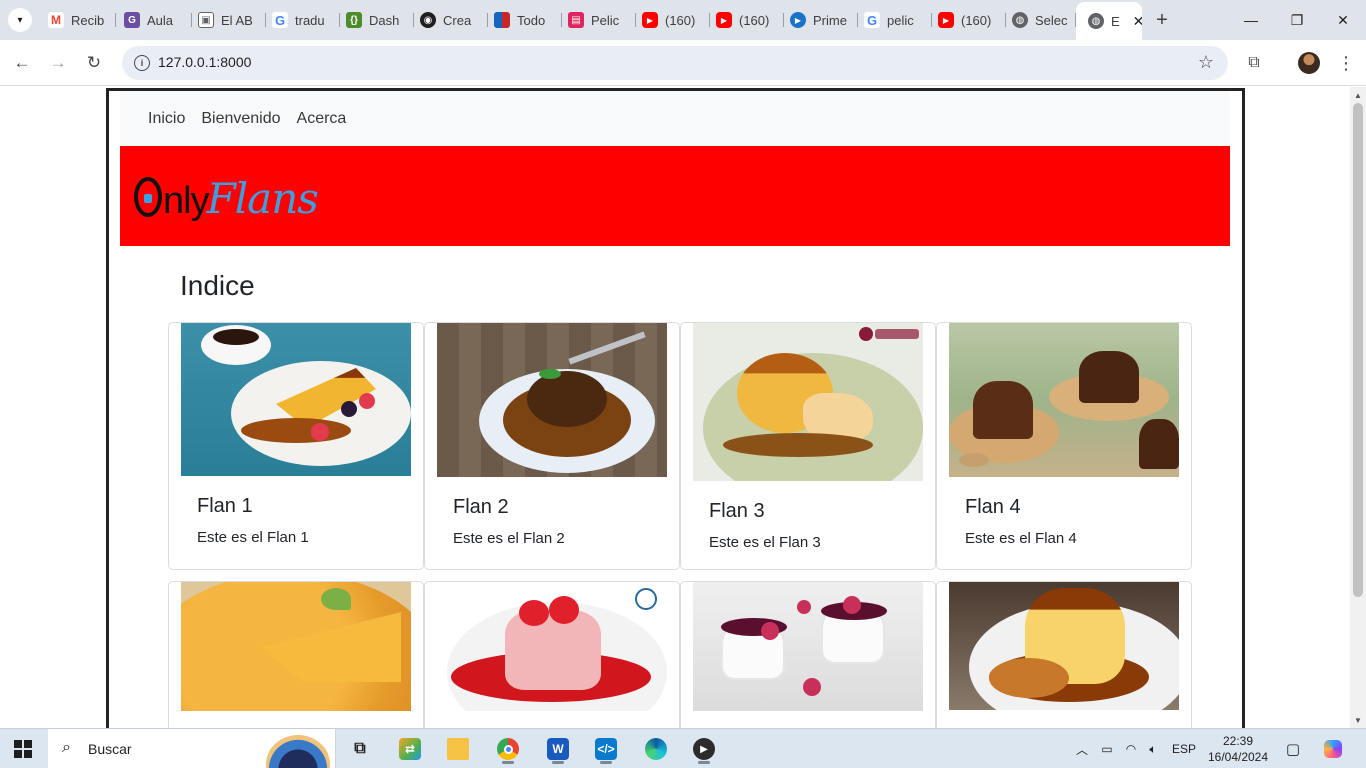  I want to click on logo-o-icon, so click(148, 197).